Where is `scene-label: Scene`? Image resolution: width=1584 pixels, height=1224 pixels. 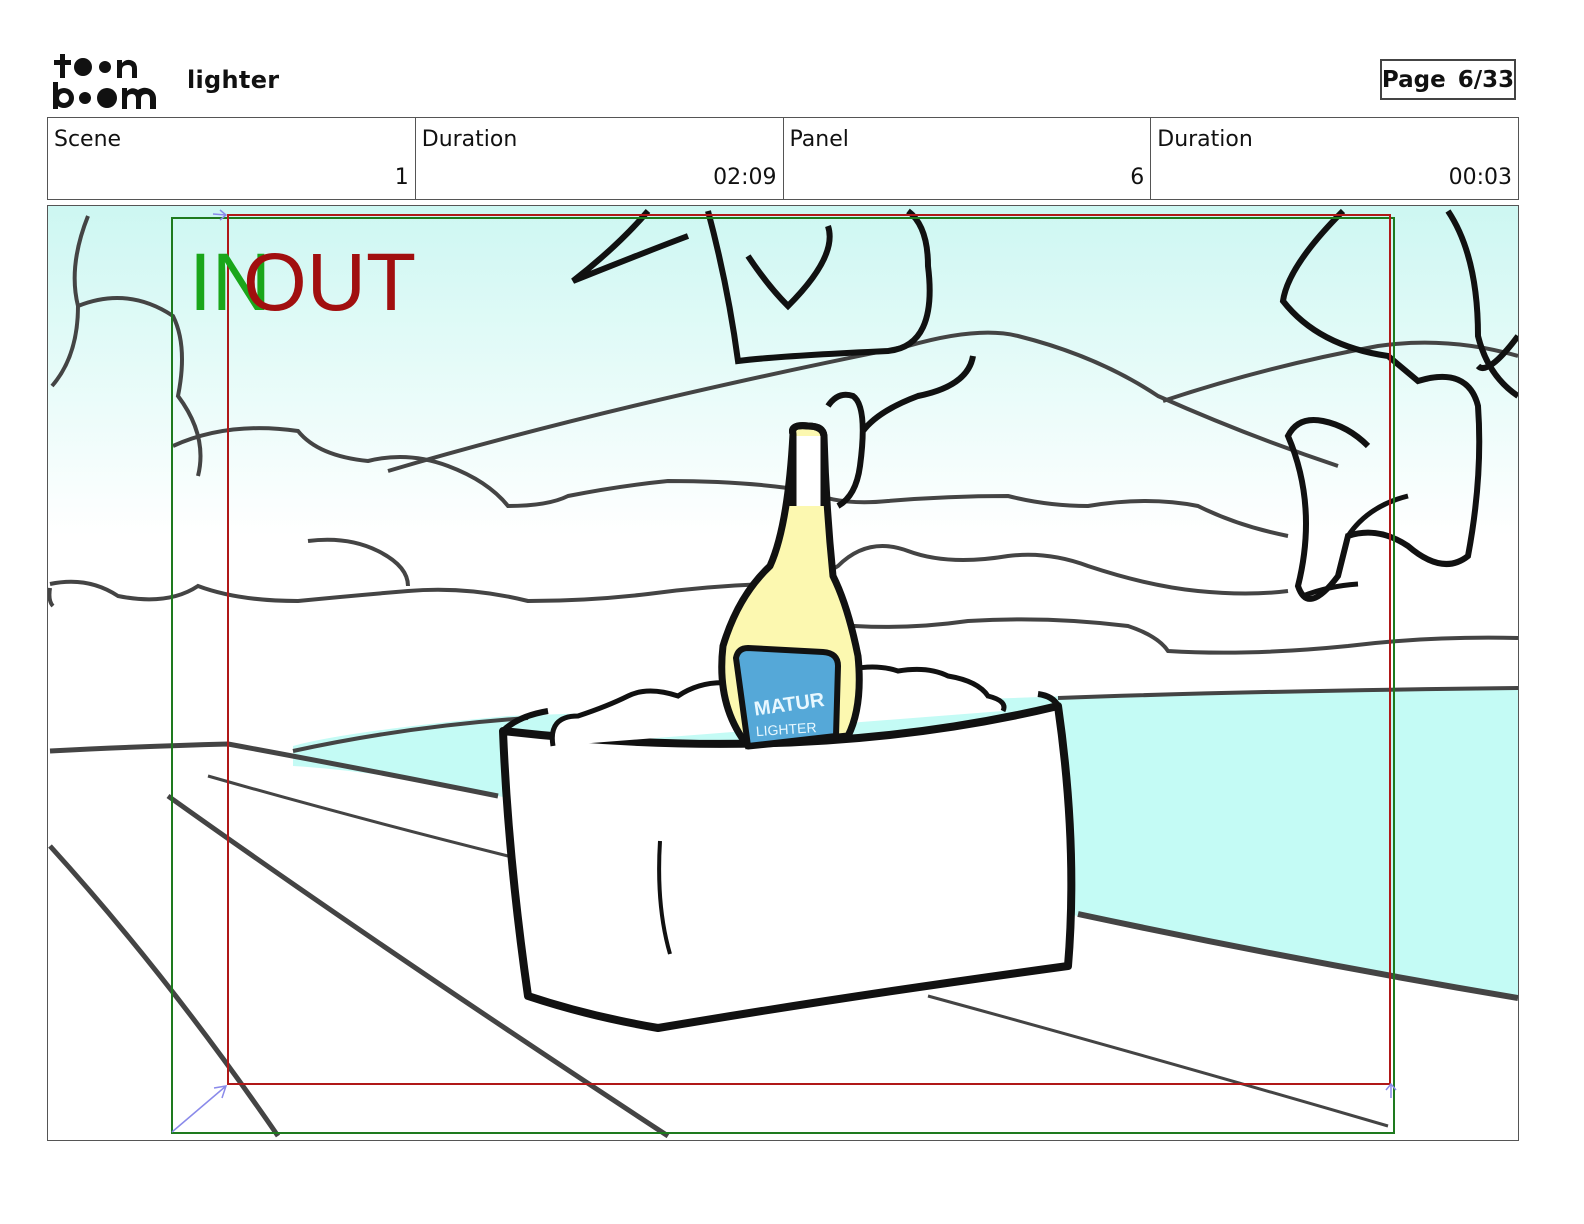
scene-label: Scene is located at coordinates (88, 139).